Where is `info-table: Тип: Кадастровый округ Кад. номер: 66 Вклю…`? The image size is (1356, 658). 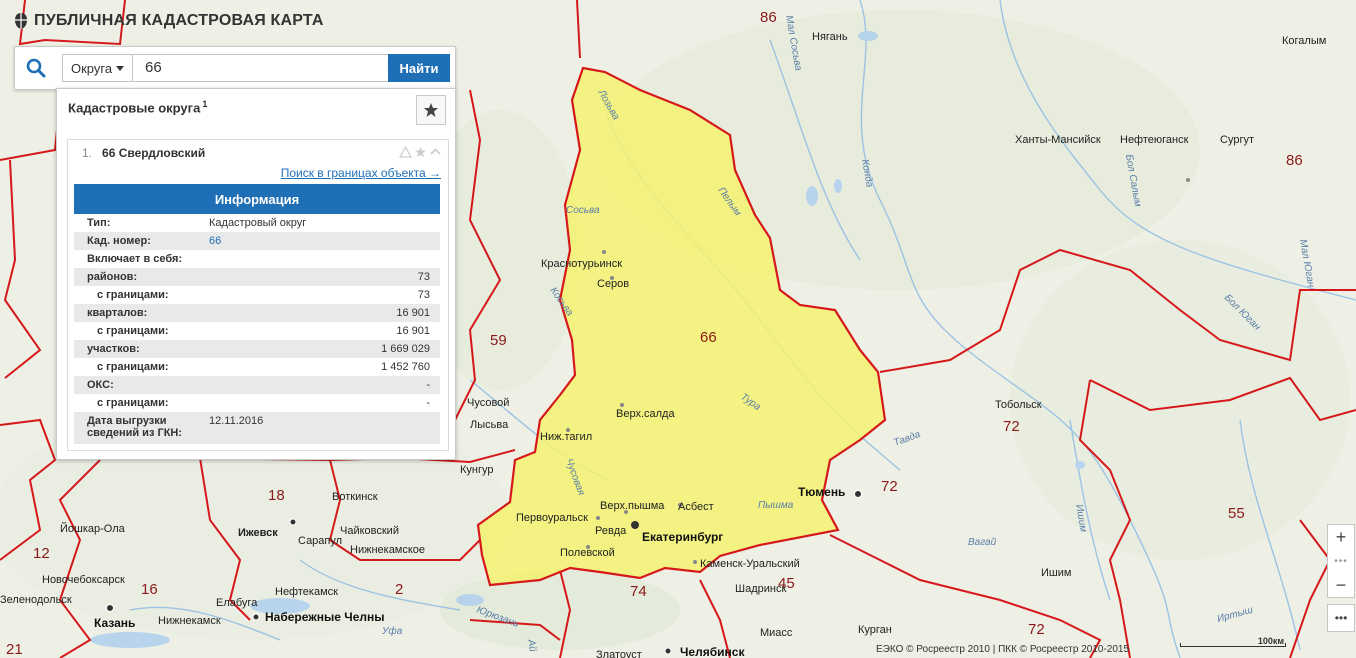 info-table: Тип: Кадастровый округ Кад. номер: 66 Вклю… is located at coordinates (257, 329).